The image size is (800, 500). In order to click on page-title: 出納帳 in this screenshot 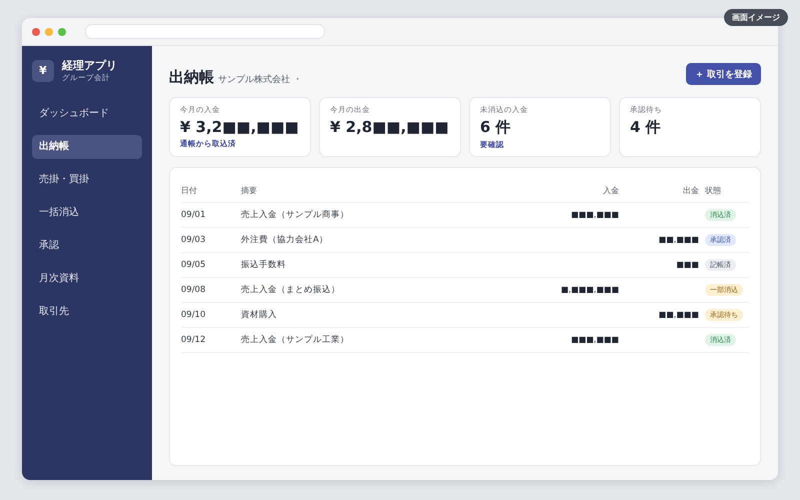, I will do `click(191, 77)`.